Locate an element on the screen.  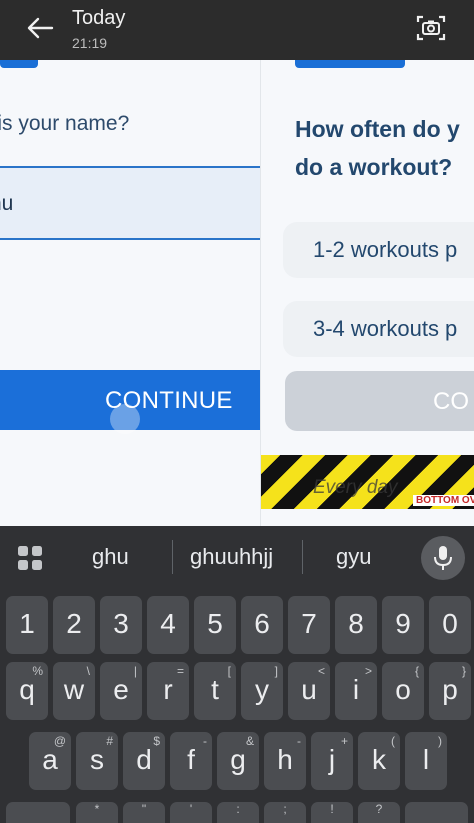
workout-question-line-1: How often do y is located at coordinates (377, 129).